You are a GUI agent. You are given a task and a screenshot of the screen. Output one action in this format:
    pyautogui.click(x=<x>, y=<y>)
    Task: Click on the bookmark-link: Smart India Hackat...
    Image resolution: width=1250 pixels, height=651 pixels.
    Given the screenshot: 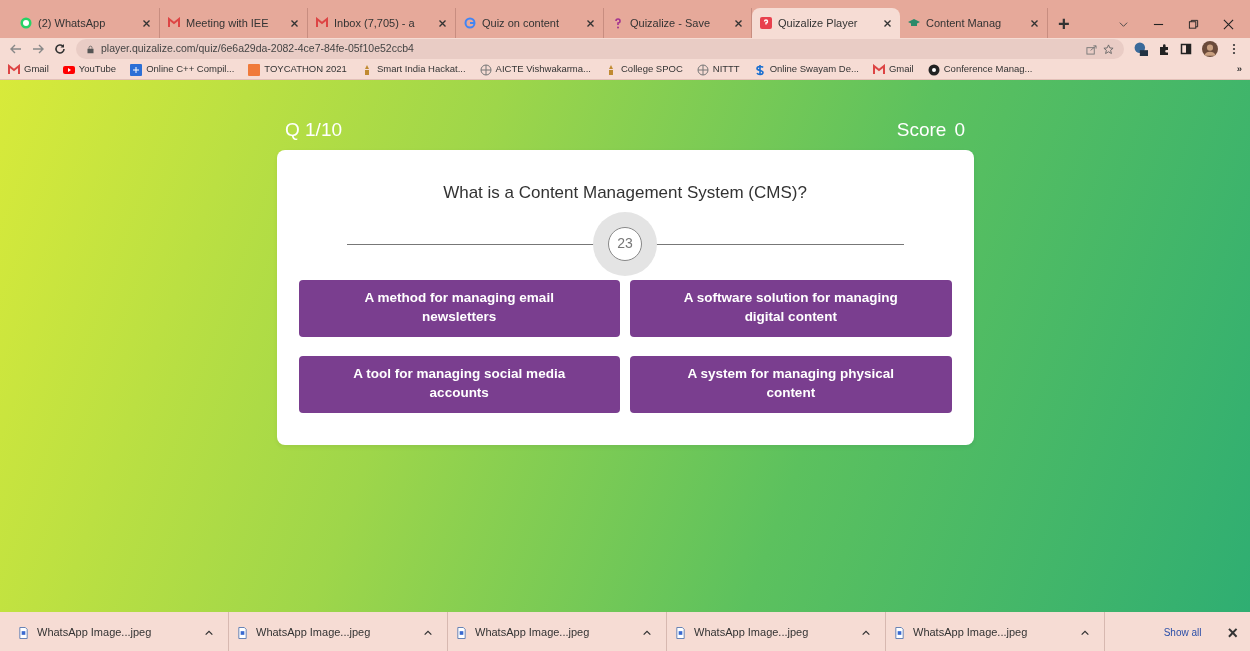 What is the action you would take?
    pyautogui.click(x=421, y=69)
    